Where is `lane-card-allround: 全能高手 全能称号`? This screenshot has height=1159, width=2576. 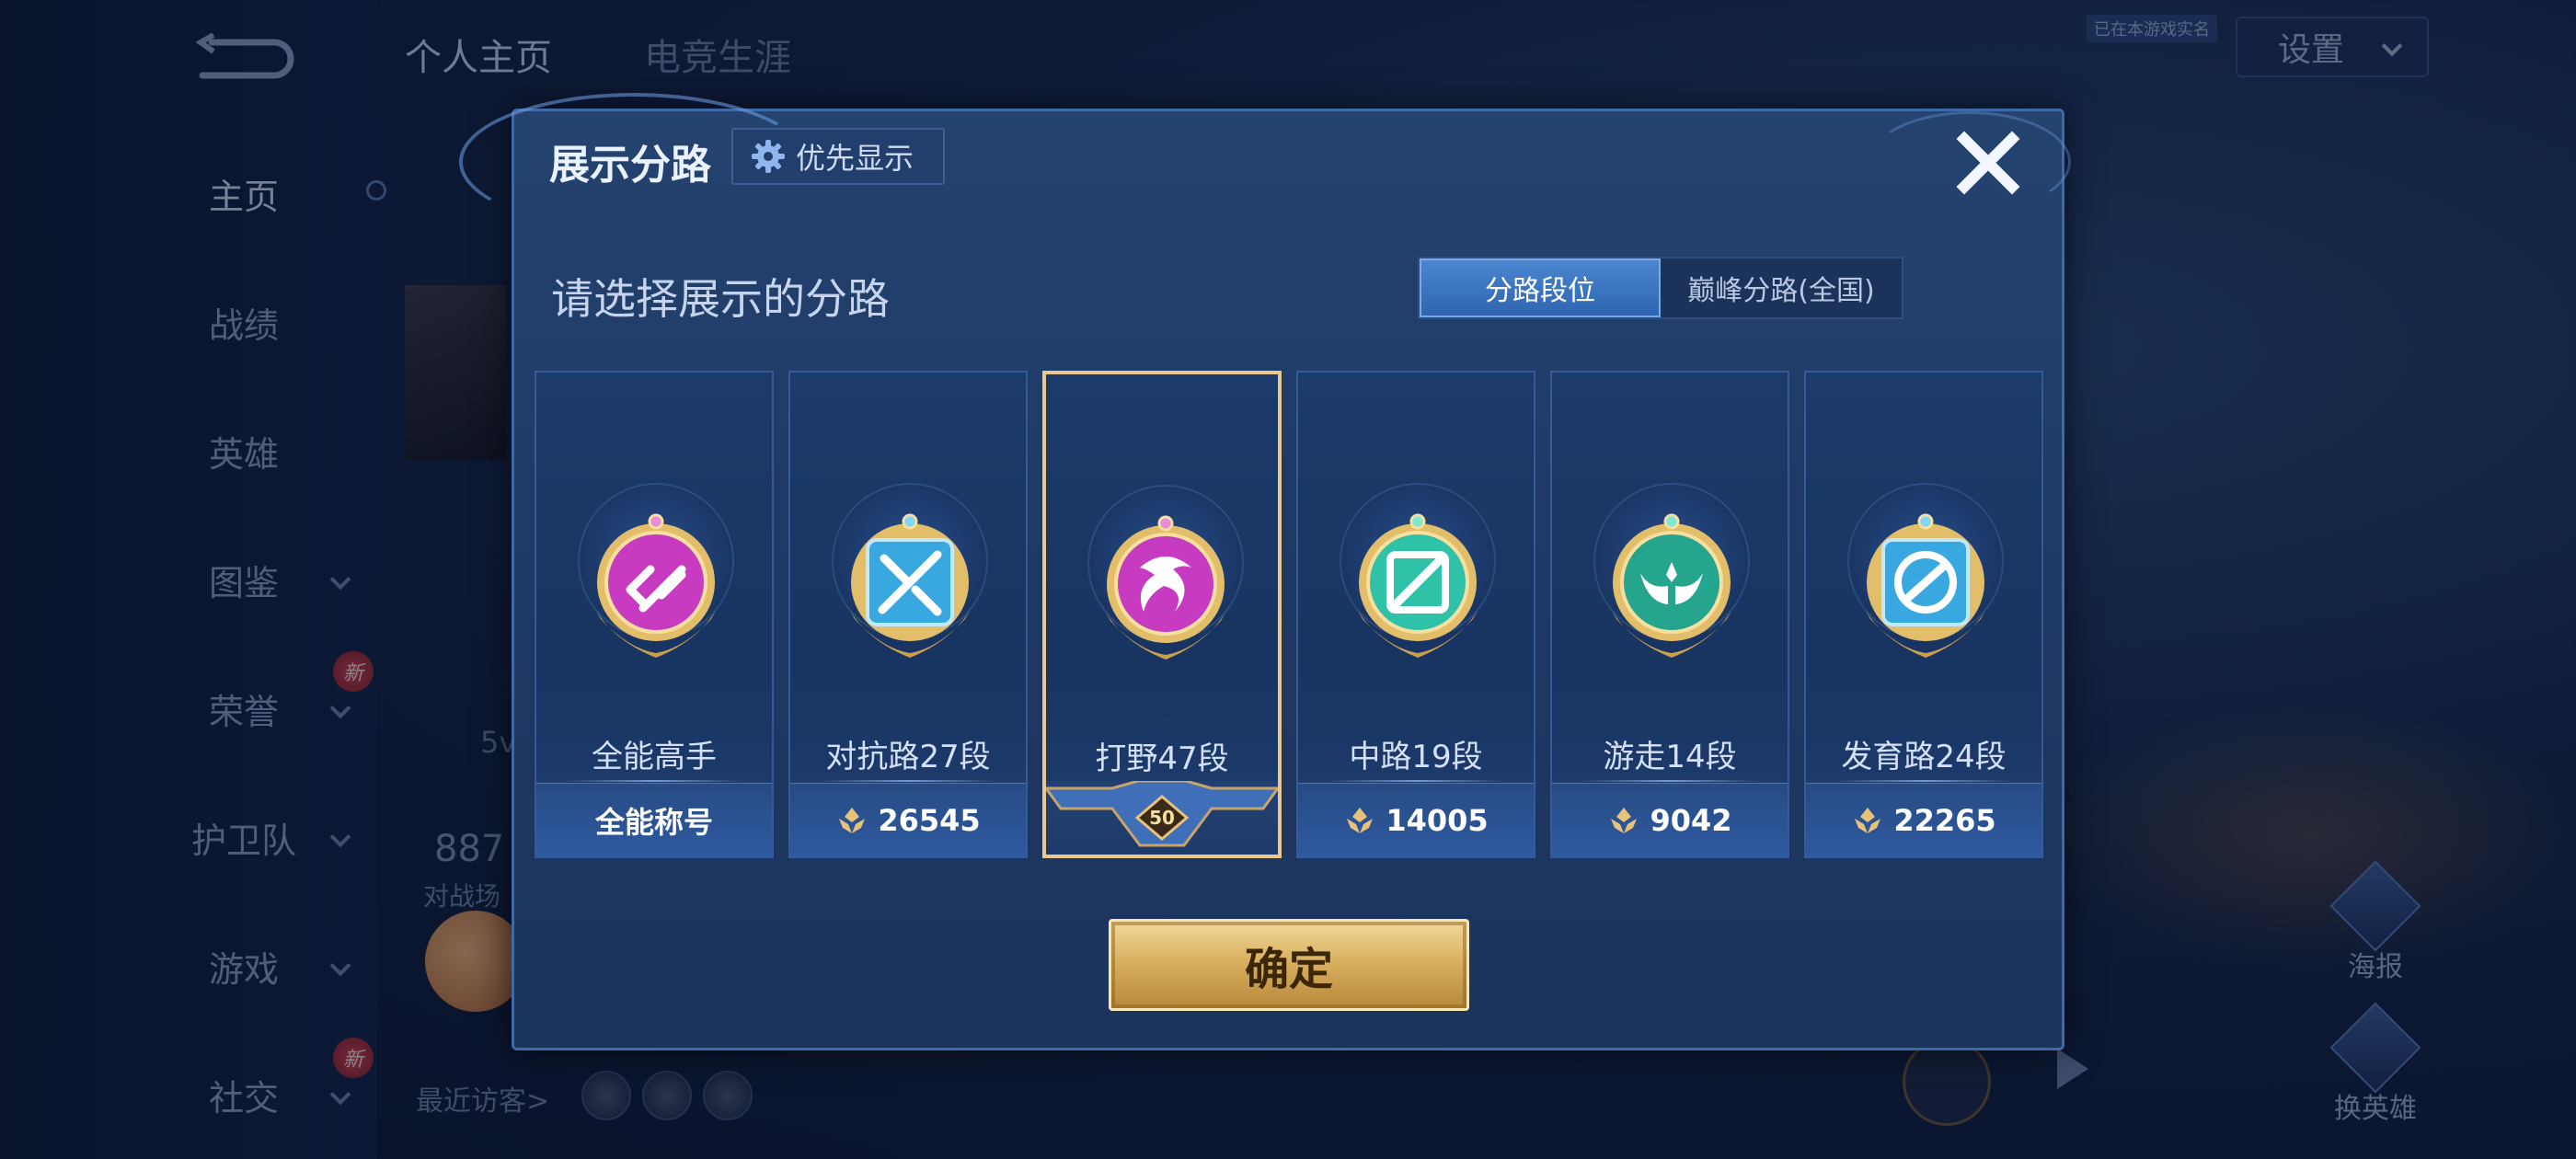 lane-card-allround: 全能高手 全能称号 is located at coordinates (654, 614).